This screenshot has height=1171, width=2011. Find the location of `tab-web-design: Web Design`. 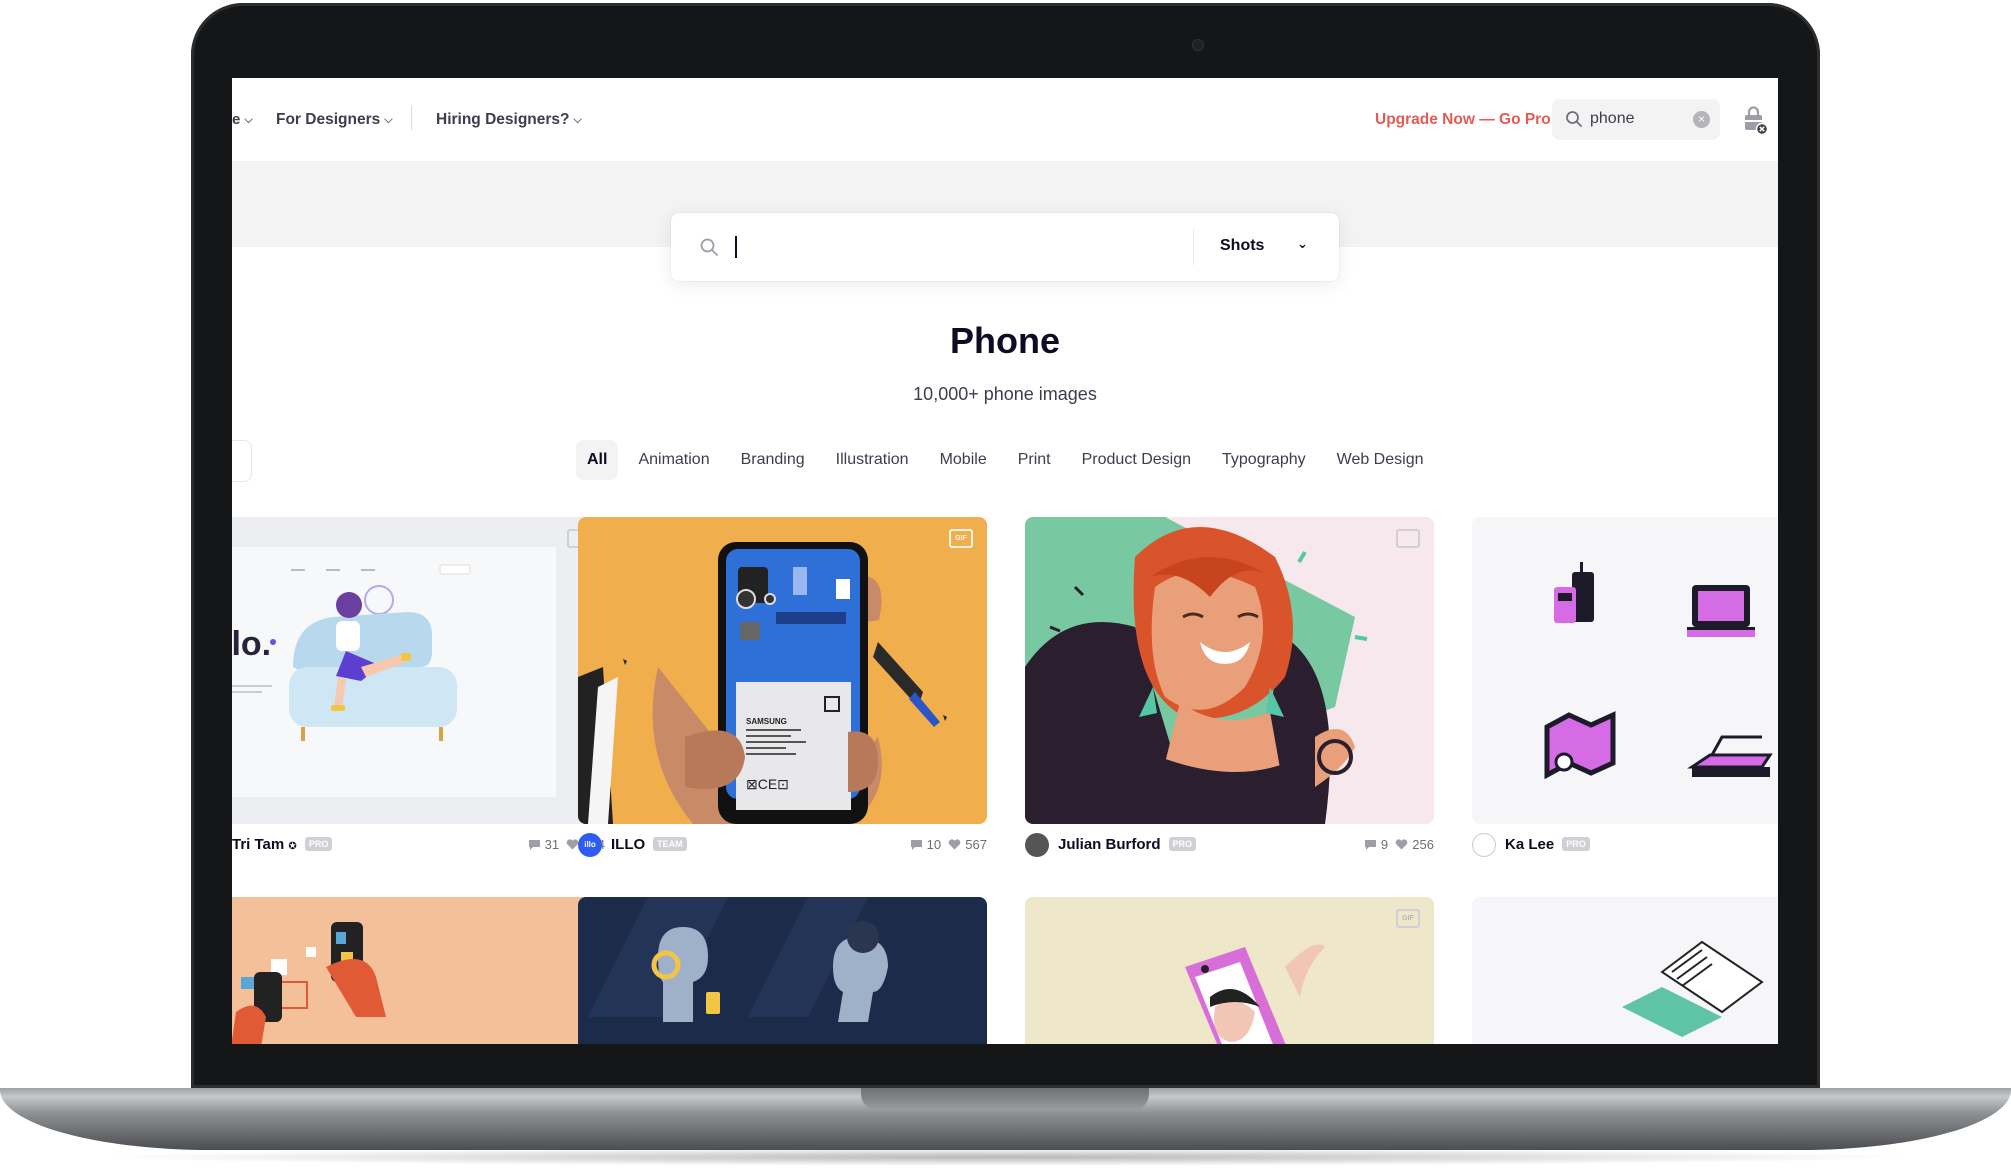

tab-web-design: Web Design is located at coordinates (1380, 460).